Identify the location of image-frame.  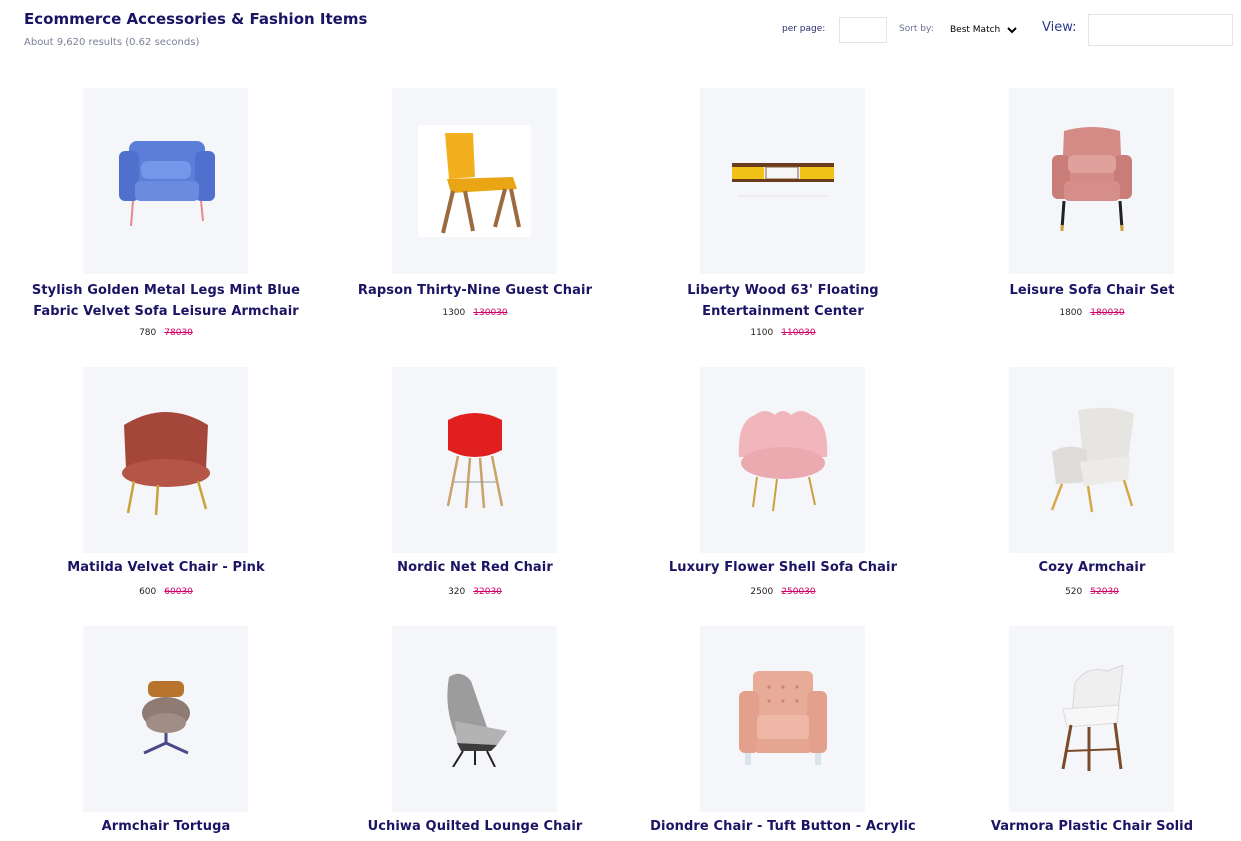
(474, 181).